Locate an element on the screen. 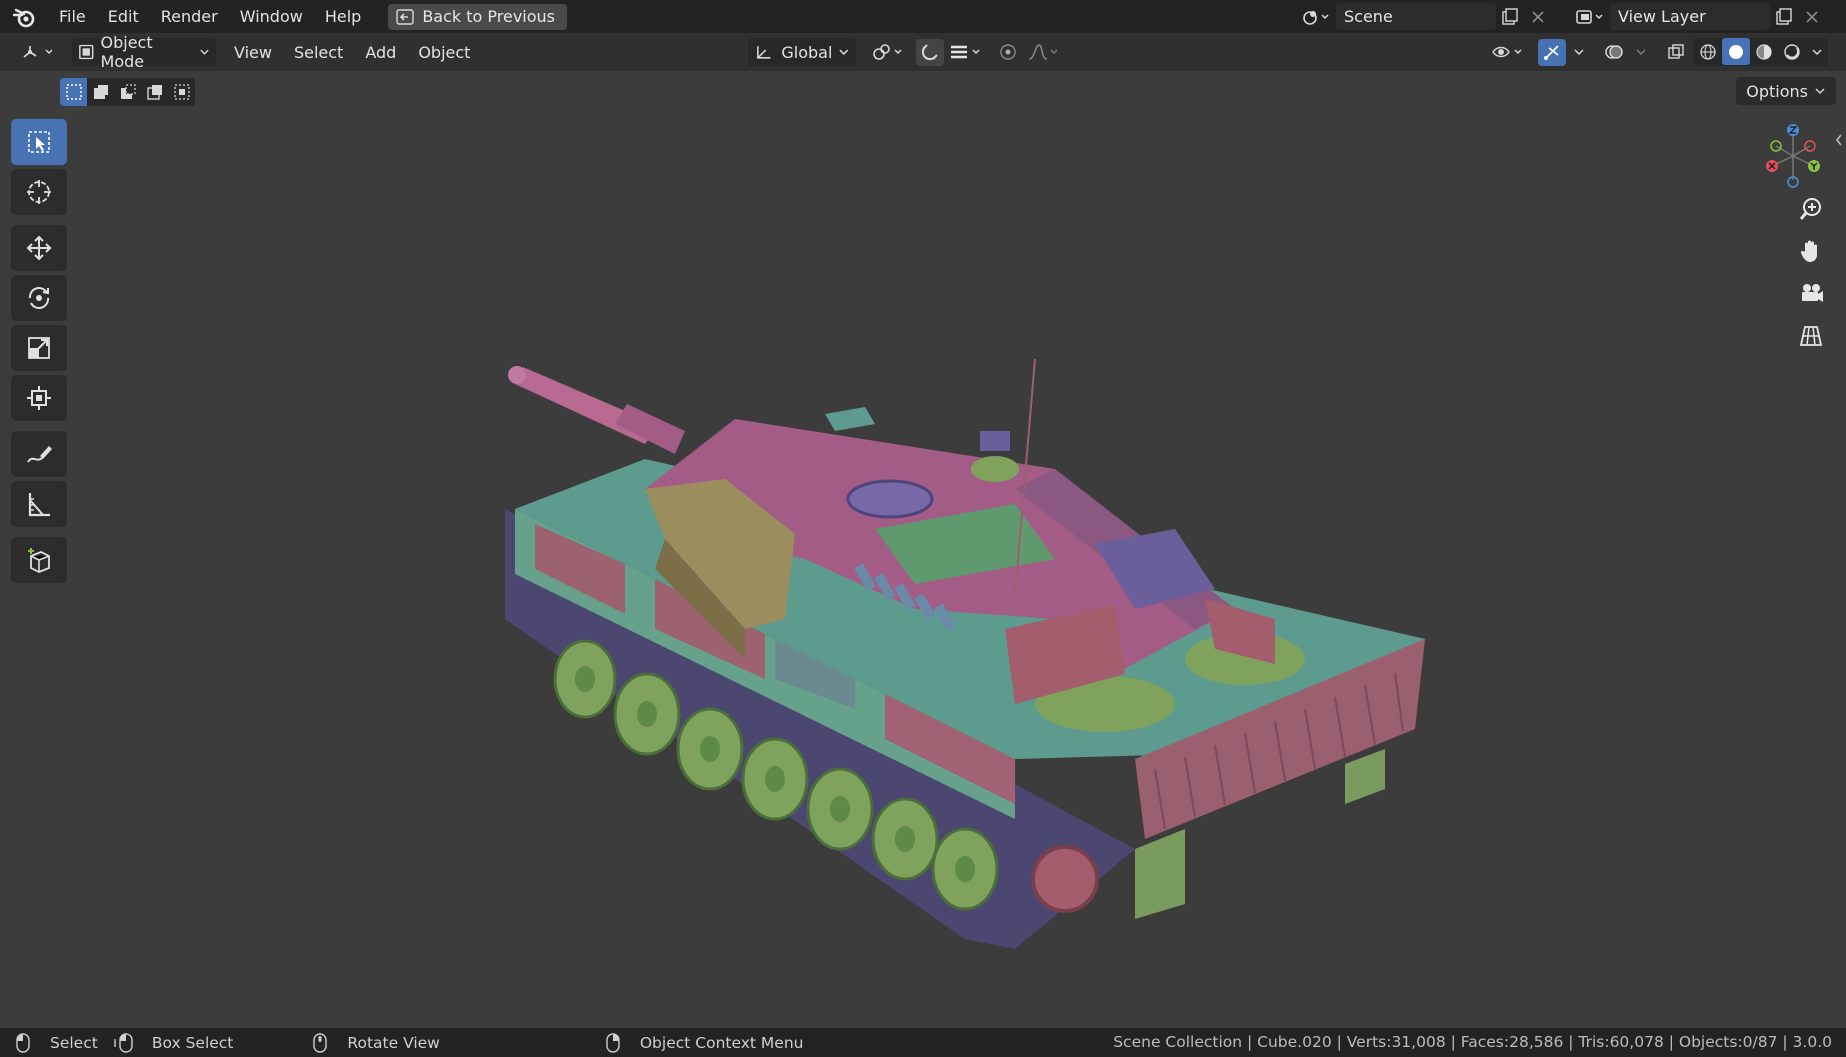 The height and width of the screenshot is (1057, 1846). options-dropdown: Options is located at coordinates (1786, 91).